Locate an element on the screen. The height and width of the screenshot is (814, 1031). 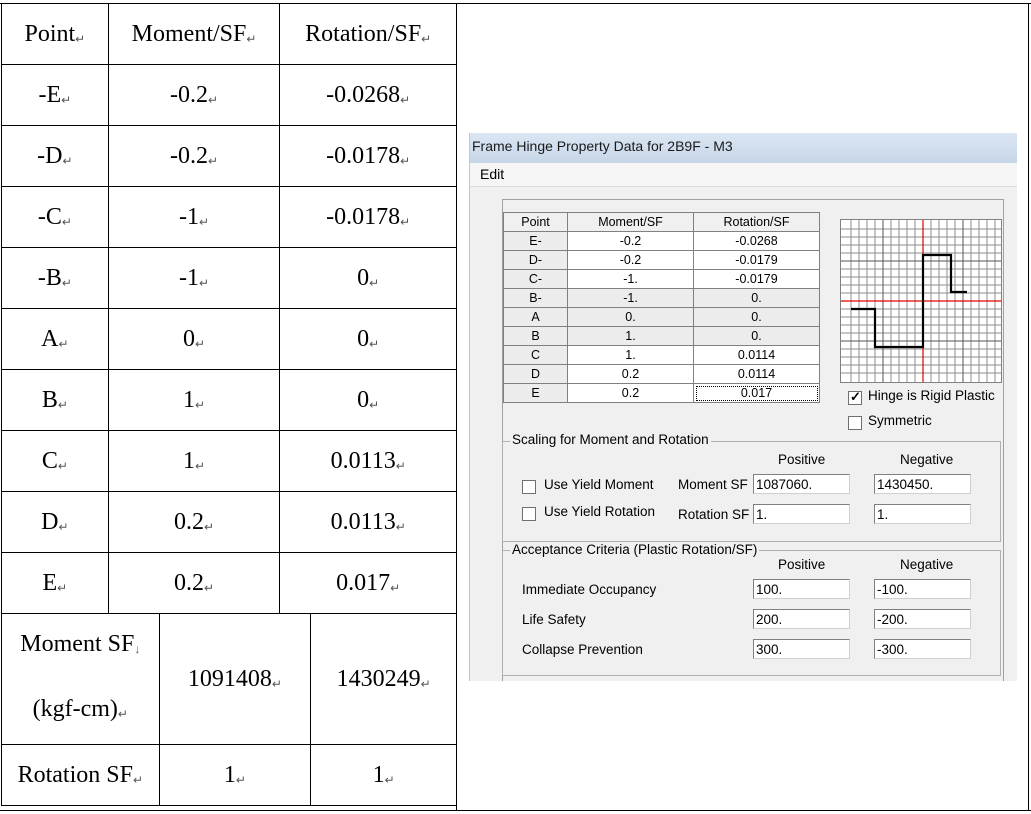
io-positive-input: 100. is located at coordinates (801, 589).